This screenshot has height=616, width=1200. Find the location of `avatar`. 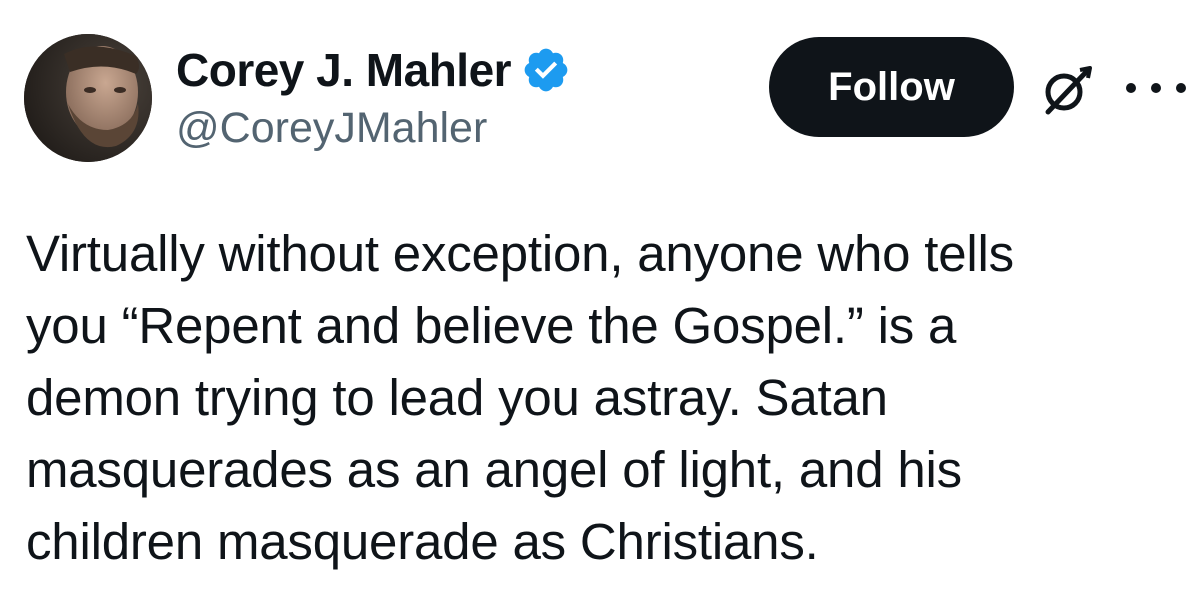

avatar is located at coordinates (88, 98).